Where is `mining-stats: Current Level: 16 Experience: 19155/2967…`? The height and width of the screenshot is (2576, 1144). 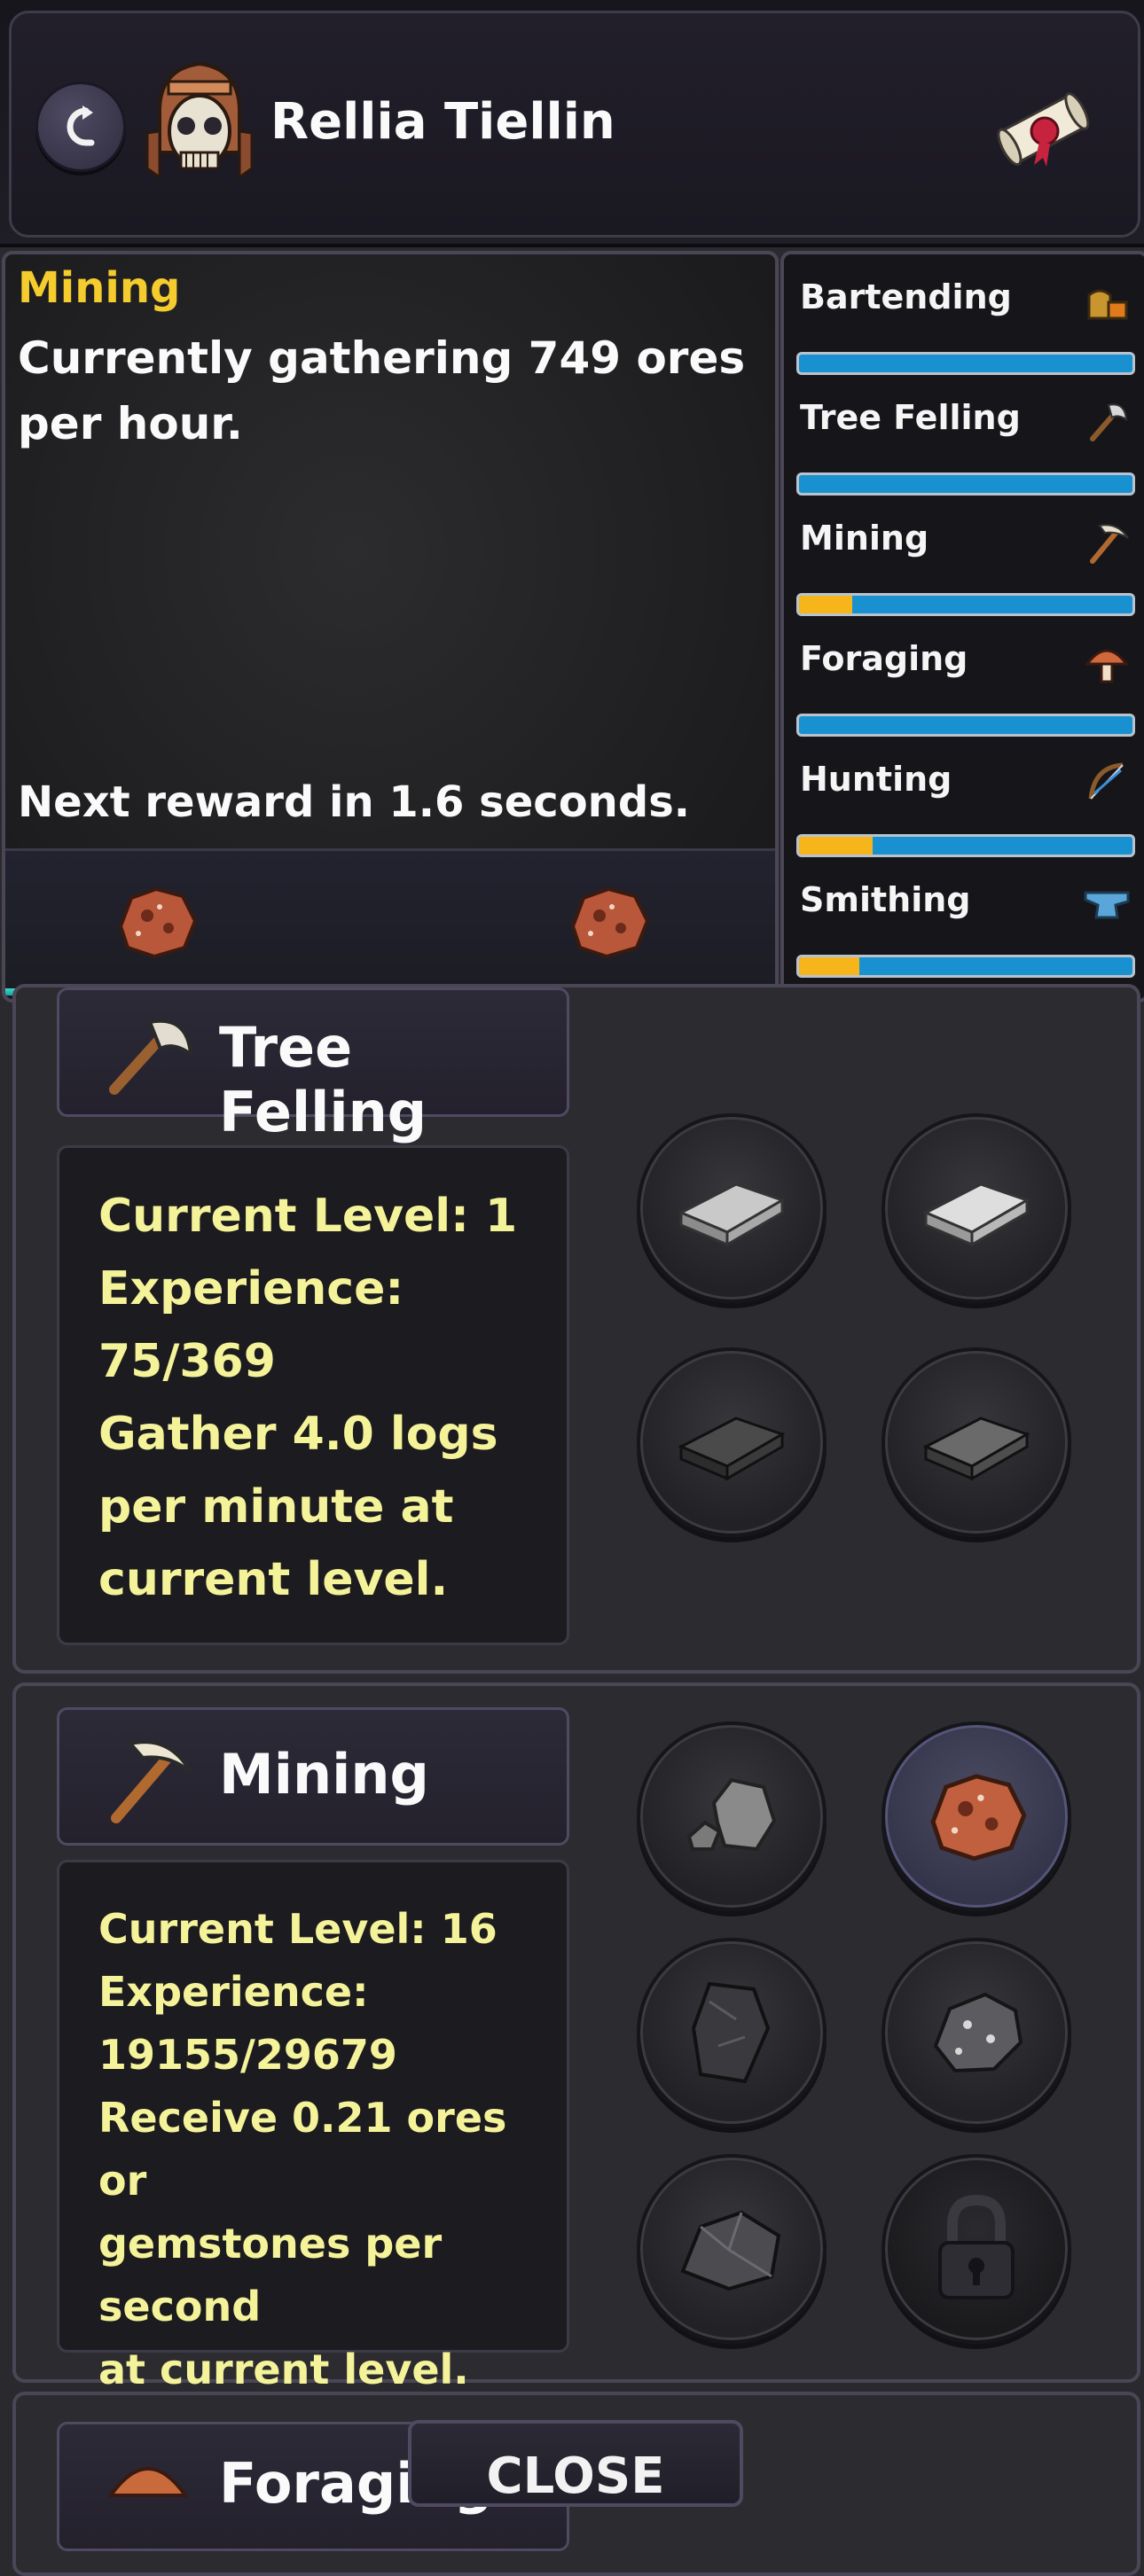 mining-stats: Current Level: 16 Experience: 19155/2967… is located at coordinates (329, 2149).